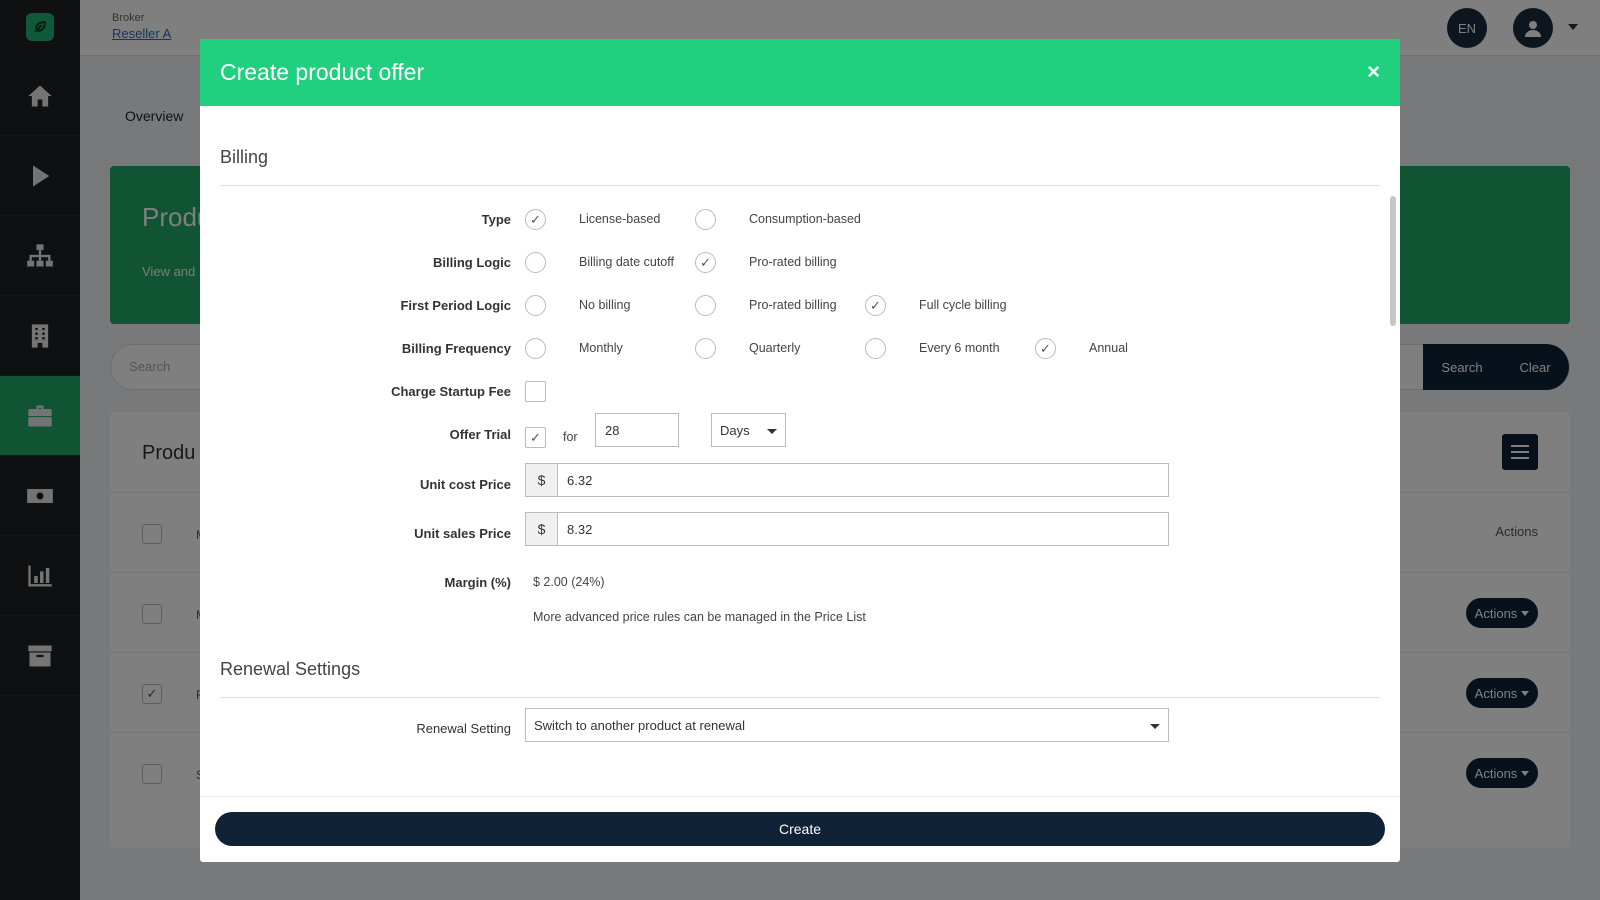 Image resolution: width=1600 pixels, height=900 pixels. What do you see at coordinates (875, 305) in the screenshot?
I see `first-period-full-radio: ✓` at bounding box center [875, 305].